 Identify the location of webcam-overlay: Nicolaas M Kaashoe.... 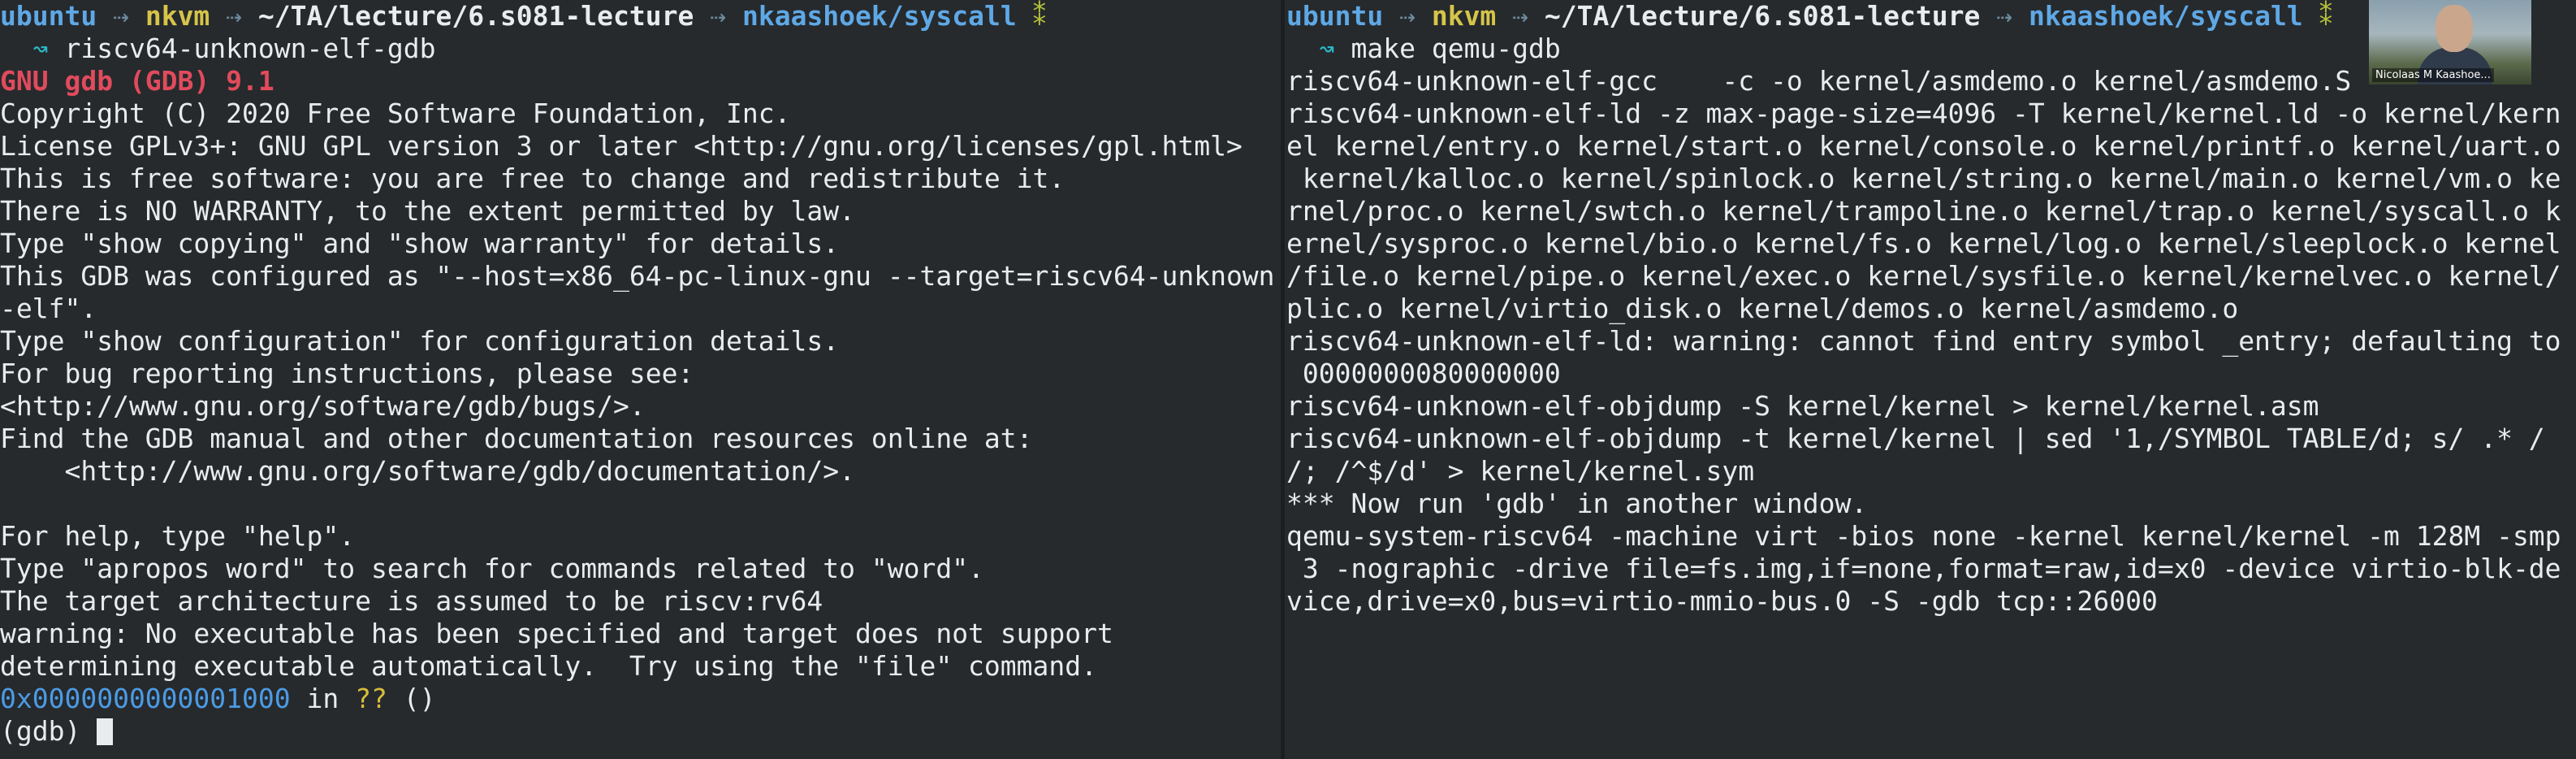
(2450, 42).